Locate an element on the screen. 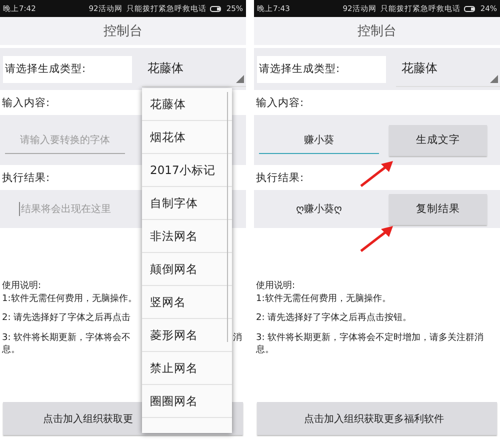 This screenshot has height=441, width=500. instruction-text: 2: 请先选择好了字体之后再点击按钮。 is located at coordinates (334, 318).